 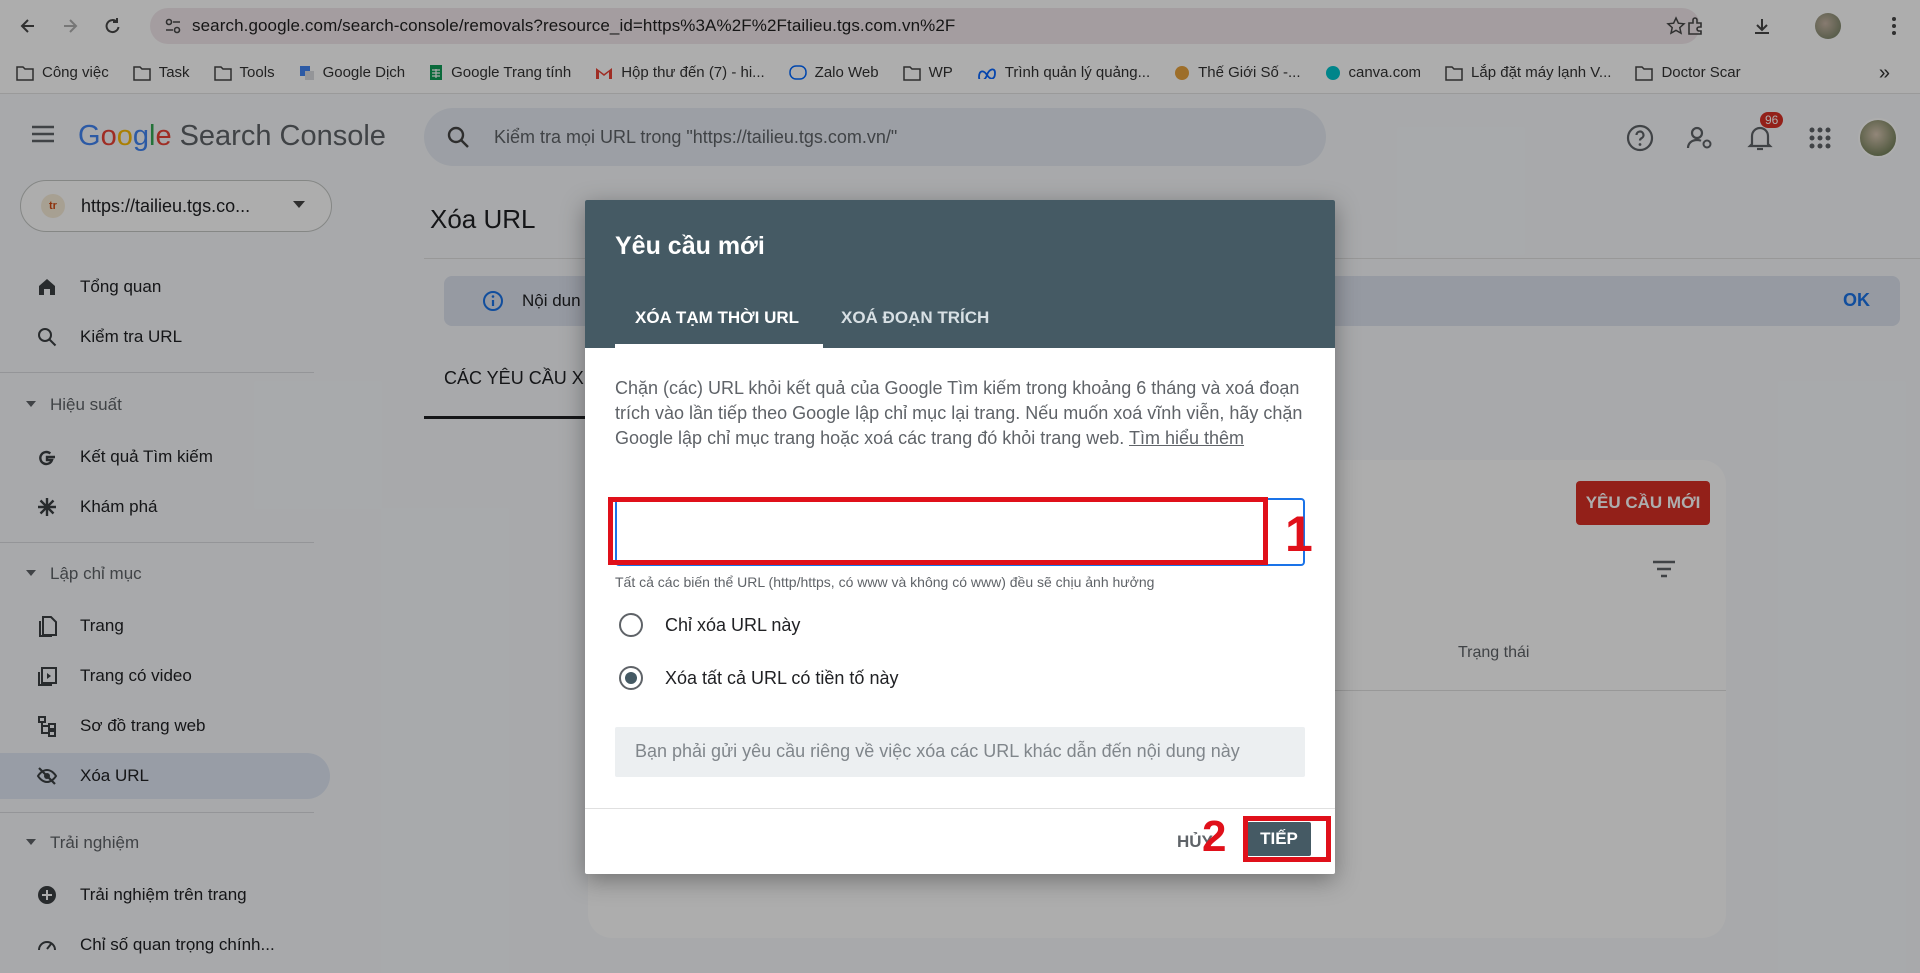 What do you see at coordinates (631, 625) in the screenshot?
I see `radio-this-url-only` at bounding box center [631, 625].